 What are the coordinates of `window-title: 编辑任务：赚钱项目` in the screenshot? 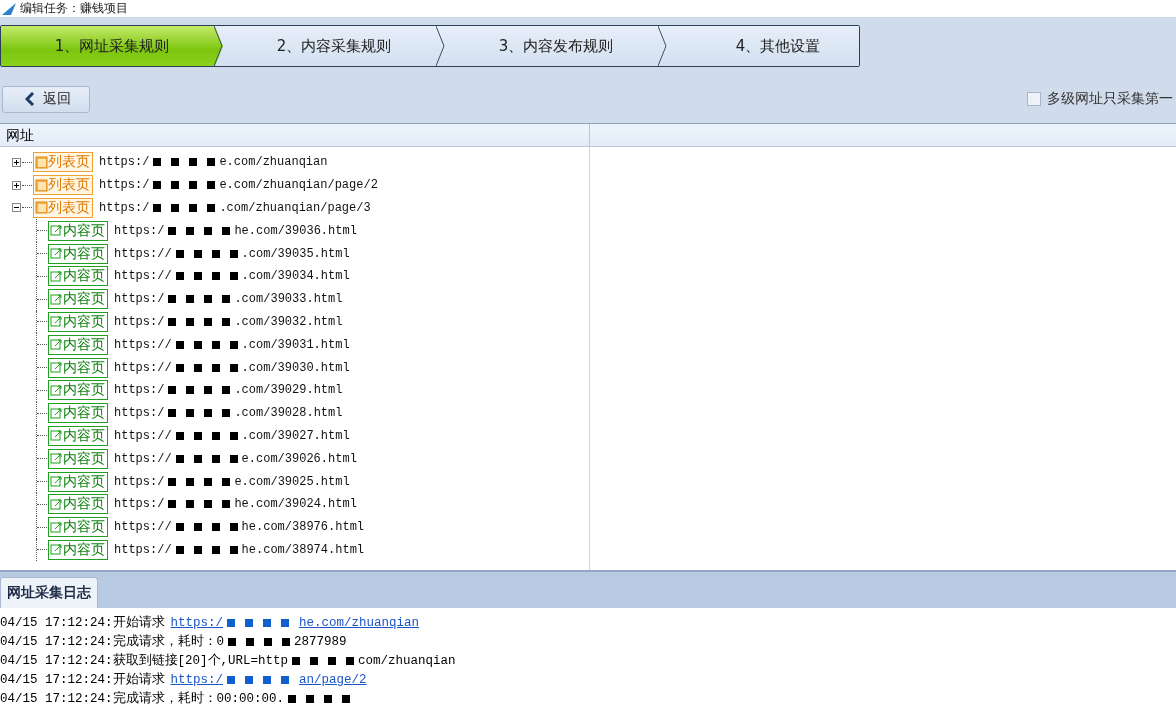 It's located at (74, 8).